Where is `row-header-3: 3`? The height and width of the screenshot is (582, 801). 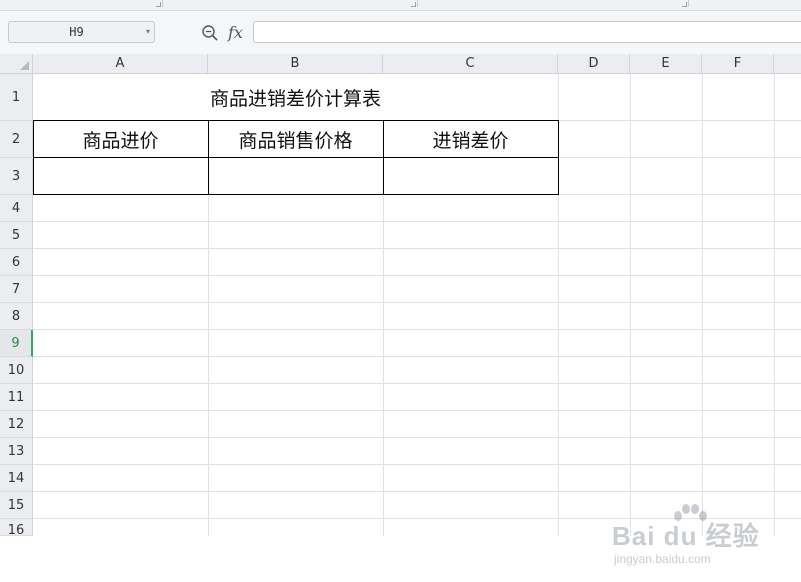
row-header-3: 3 is located at coordinates (16, 176).